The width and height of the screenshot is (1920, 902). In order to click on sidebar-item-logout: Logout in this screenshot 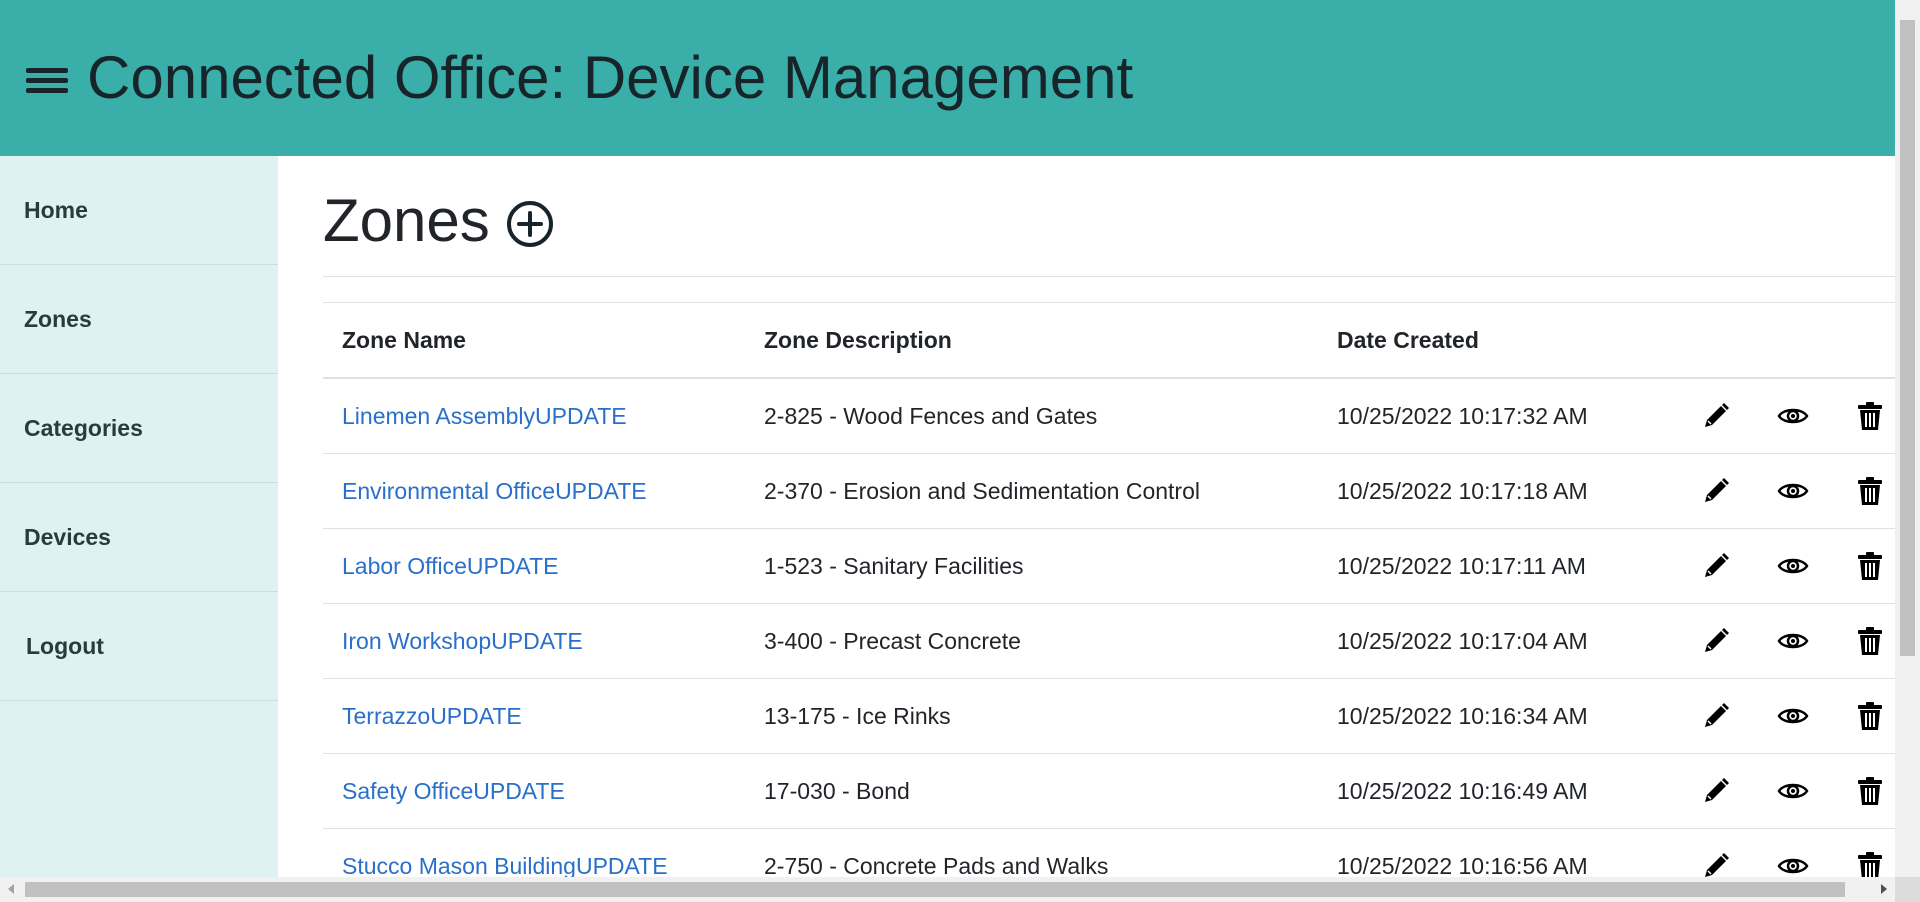, I will do `click(139, 646)`.